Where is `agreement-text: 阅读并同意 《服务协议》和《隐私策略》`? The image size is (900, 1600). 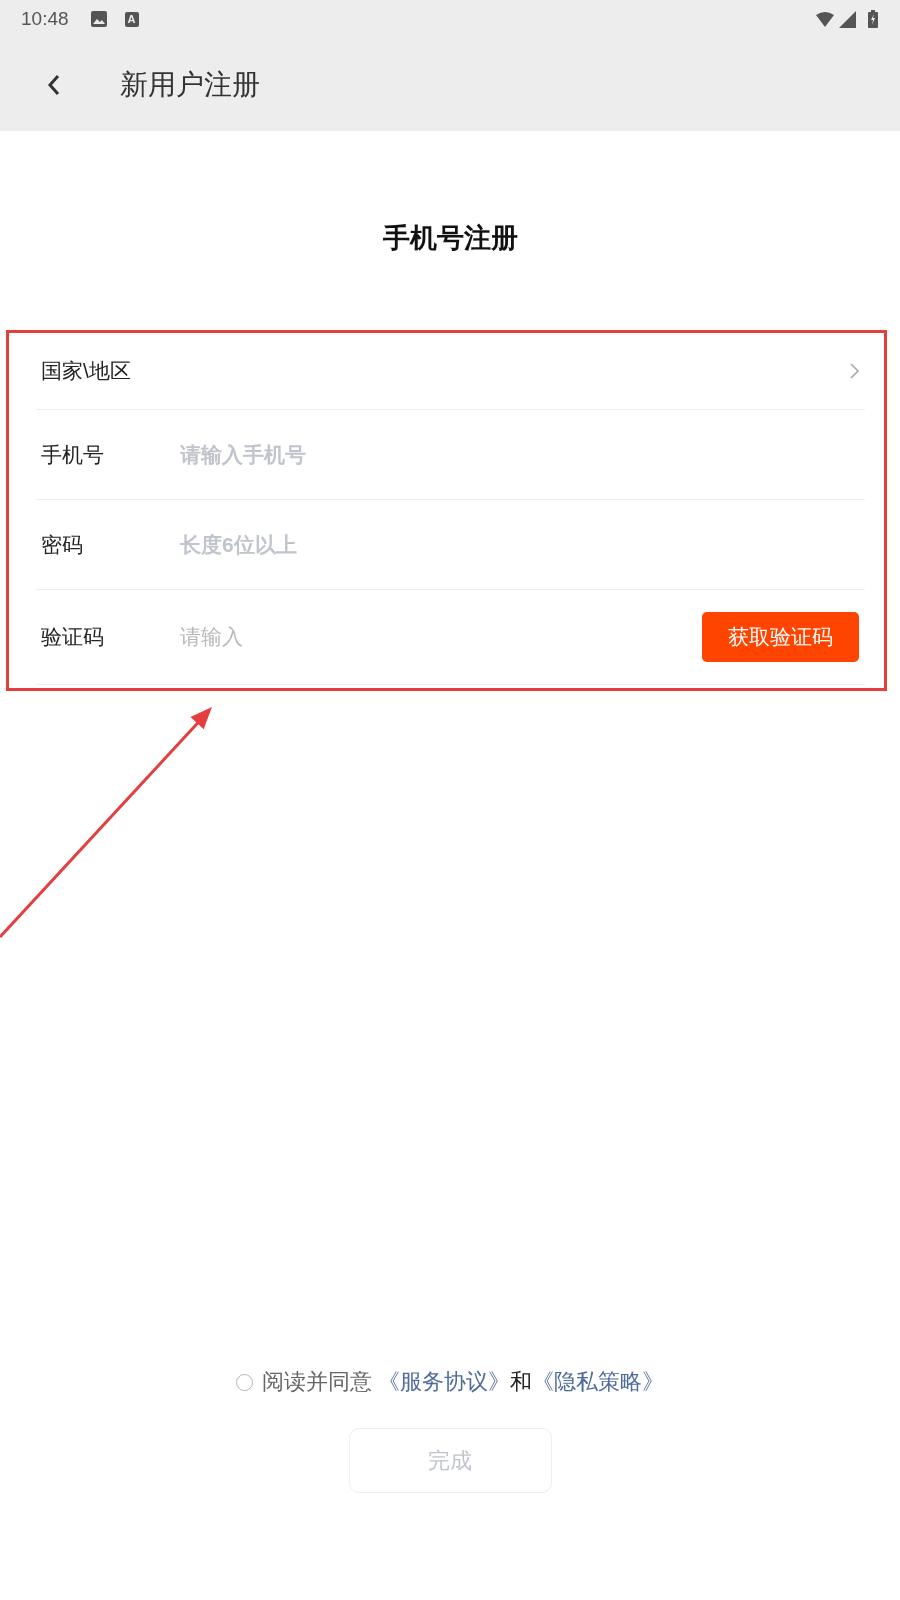 agreement-text: 阅读并同意 《服务协议》和《隐私策略》 is located at coordinates (463, 1382).